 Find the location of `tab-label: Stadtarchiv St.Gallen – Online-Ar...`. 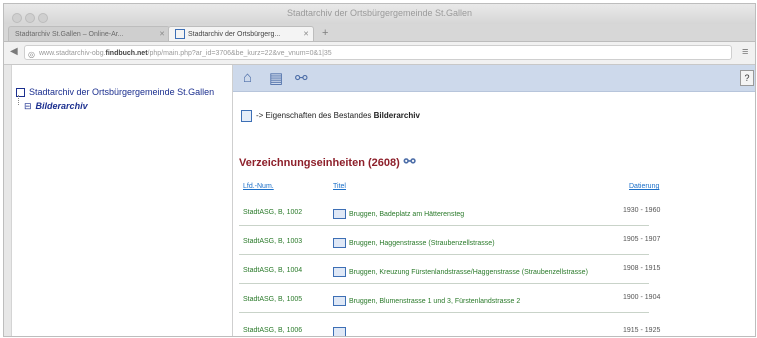

tab-label: Stadtarchiv St.Gallen – Online-Ar... is located at coordinates (69, 34).